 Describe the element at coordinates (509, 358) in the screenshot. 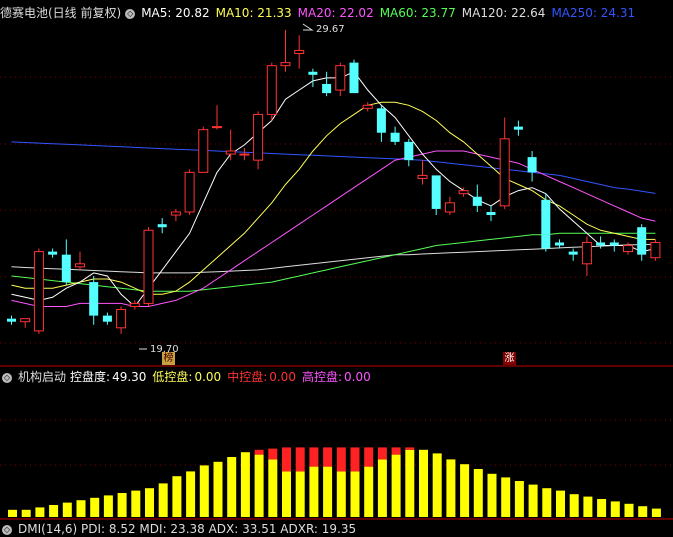

I see `rise-badge: 涨` at that location.